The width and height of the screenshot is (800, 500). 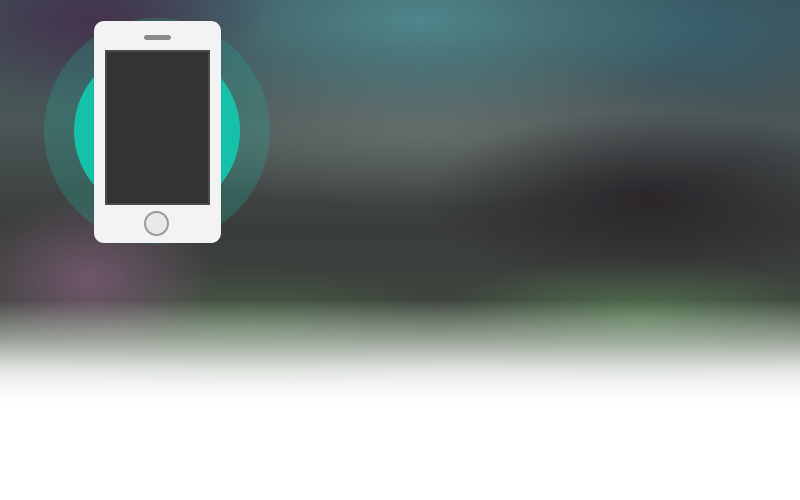 I want to click on phone-home-button, so click(x=156, y=223).